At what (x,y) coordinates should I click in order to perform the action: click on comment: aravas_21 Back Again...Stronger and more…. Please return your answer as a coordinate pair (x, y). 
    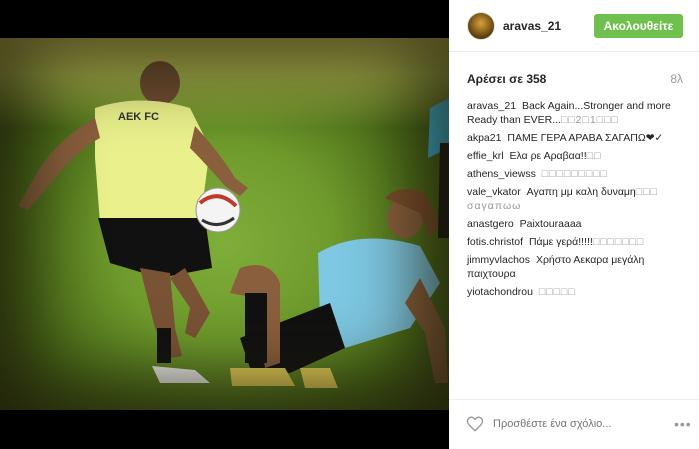
    Looking at the image, I should click on (578, 113).